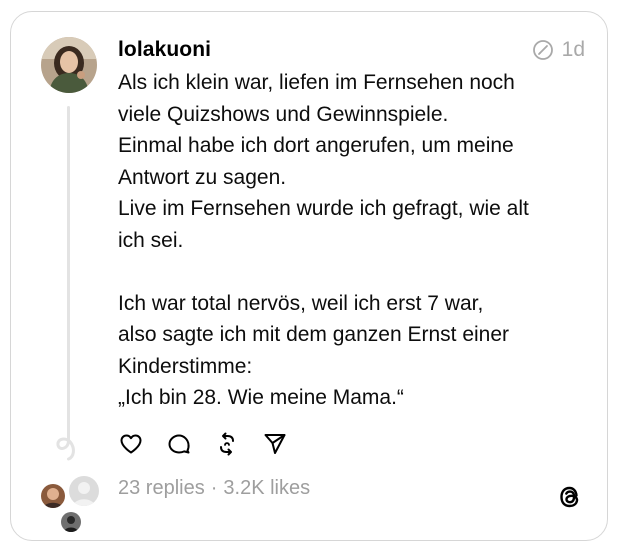 This screenshot has width=620, height=553. What do you see at coordinates (203, 444) in the screenshot?
I see `action-bar` at bounding box center [203, 444].